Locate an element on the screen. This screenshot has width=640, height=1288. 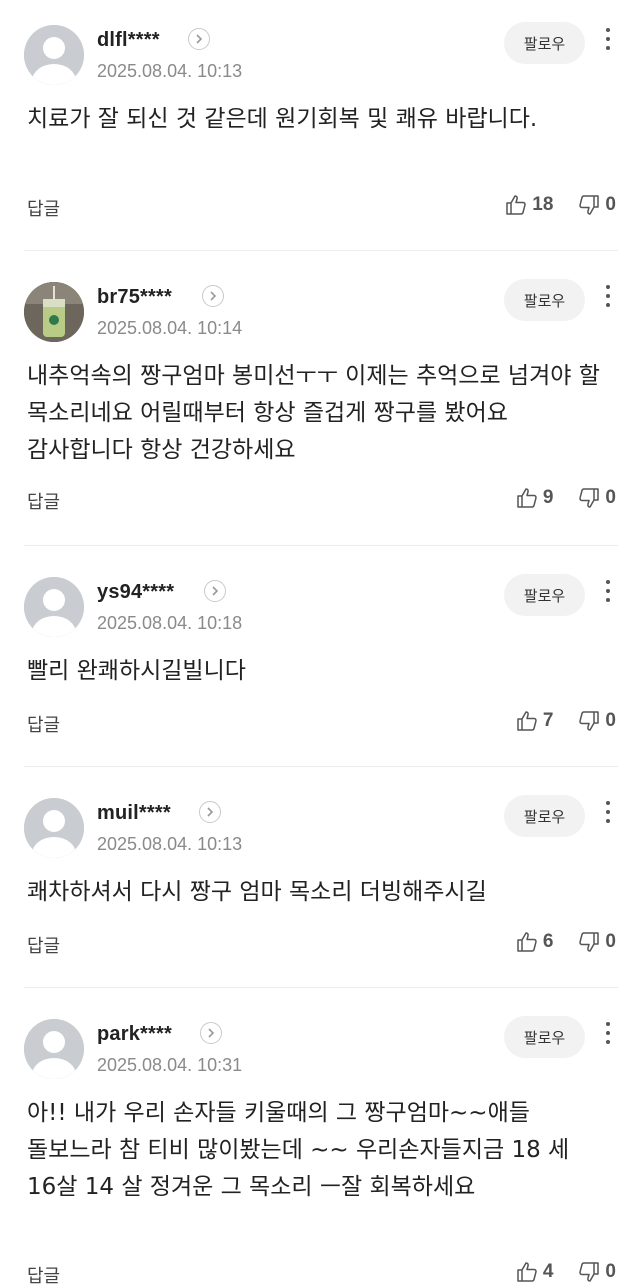
like-button: 9 is located at coordinates (534, 498).